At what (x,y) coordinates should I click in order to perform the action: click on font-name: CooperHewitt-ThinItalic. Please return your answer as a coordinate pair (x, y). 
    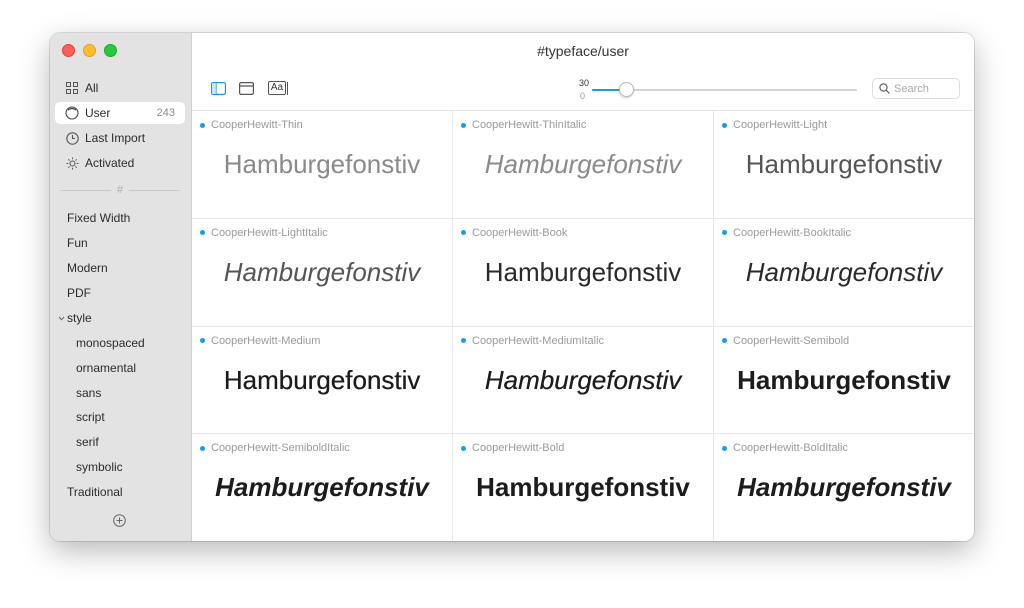
    Looking at the image, I should click on (523, 125).